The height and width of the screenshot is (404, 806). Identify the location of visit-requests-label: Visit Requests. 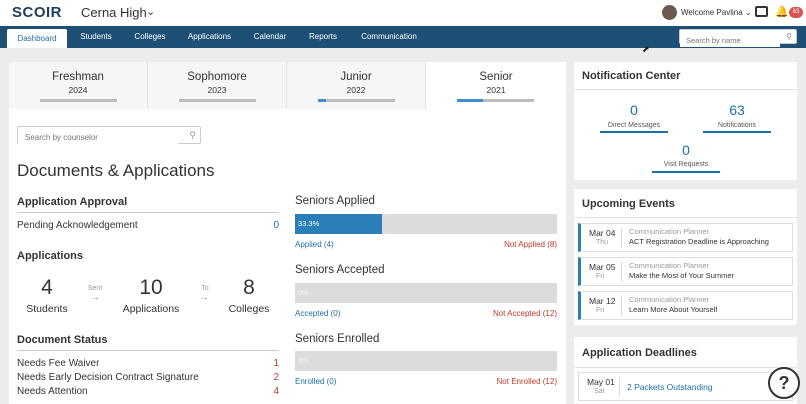
(686, 164).